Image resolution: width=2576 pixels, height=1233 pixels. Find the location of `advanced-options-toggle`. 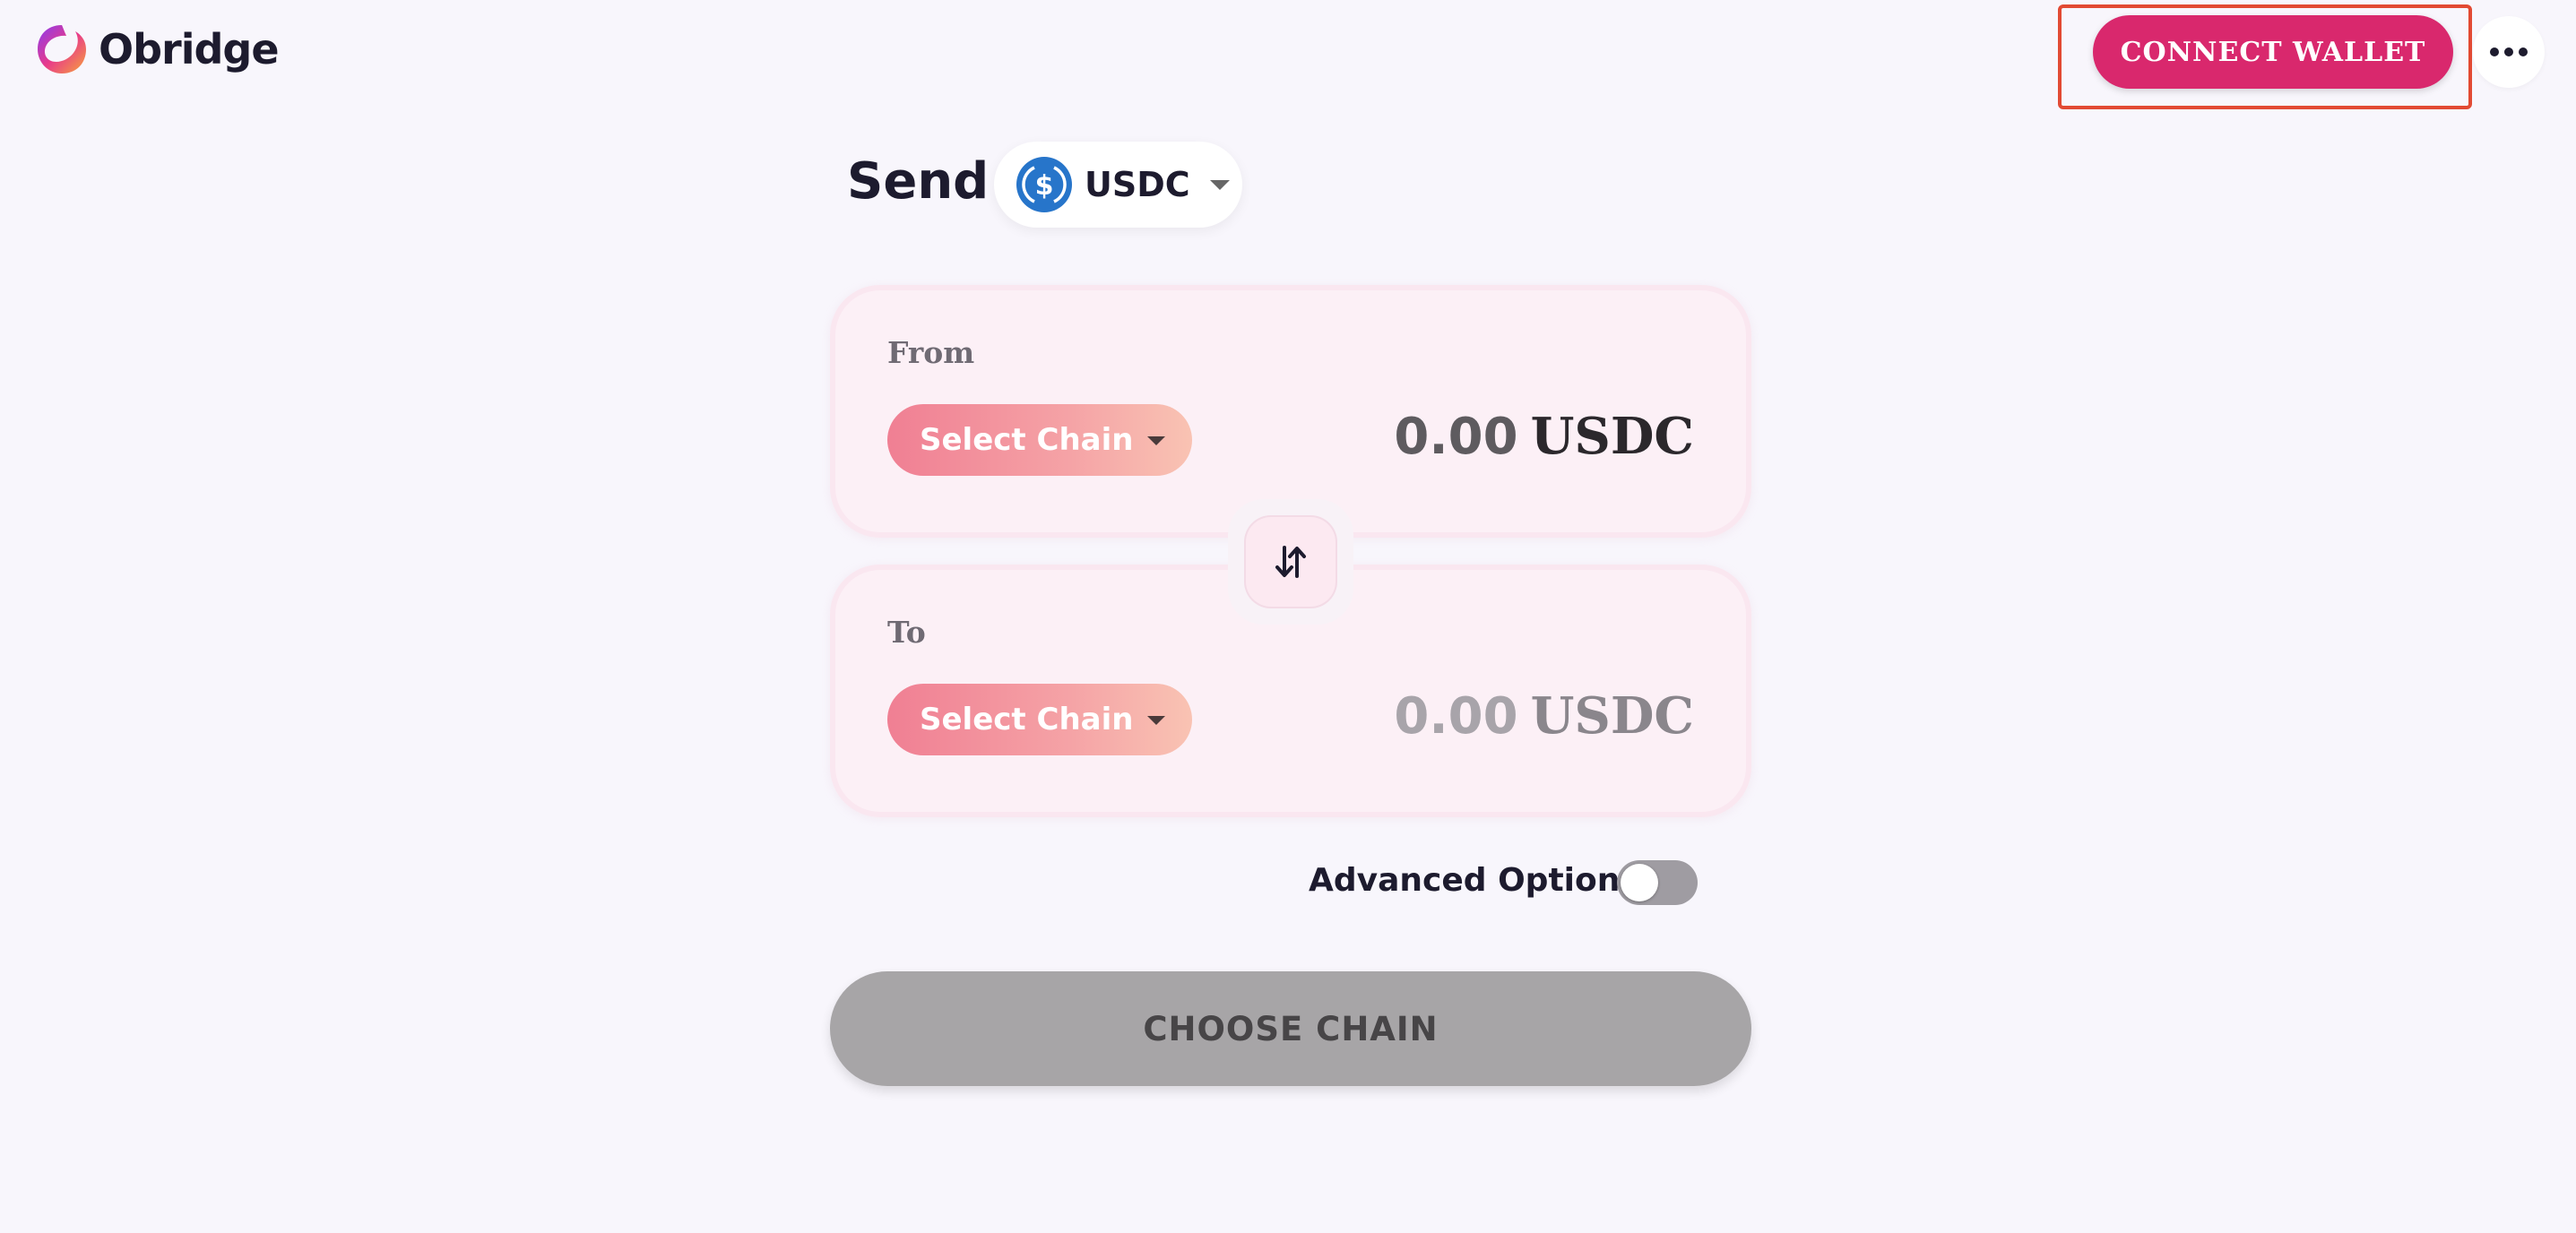

advanced-options-toggle is located at coordinates (1657, 882).